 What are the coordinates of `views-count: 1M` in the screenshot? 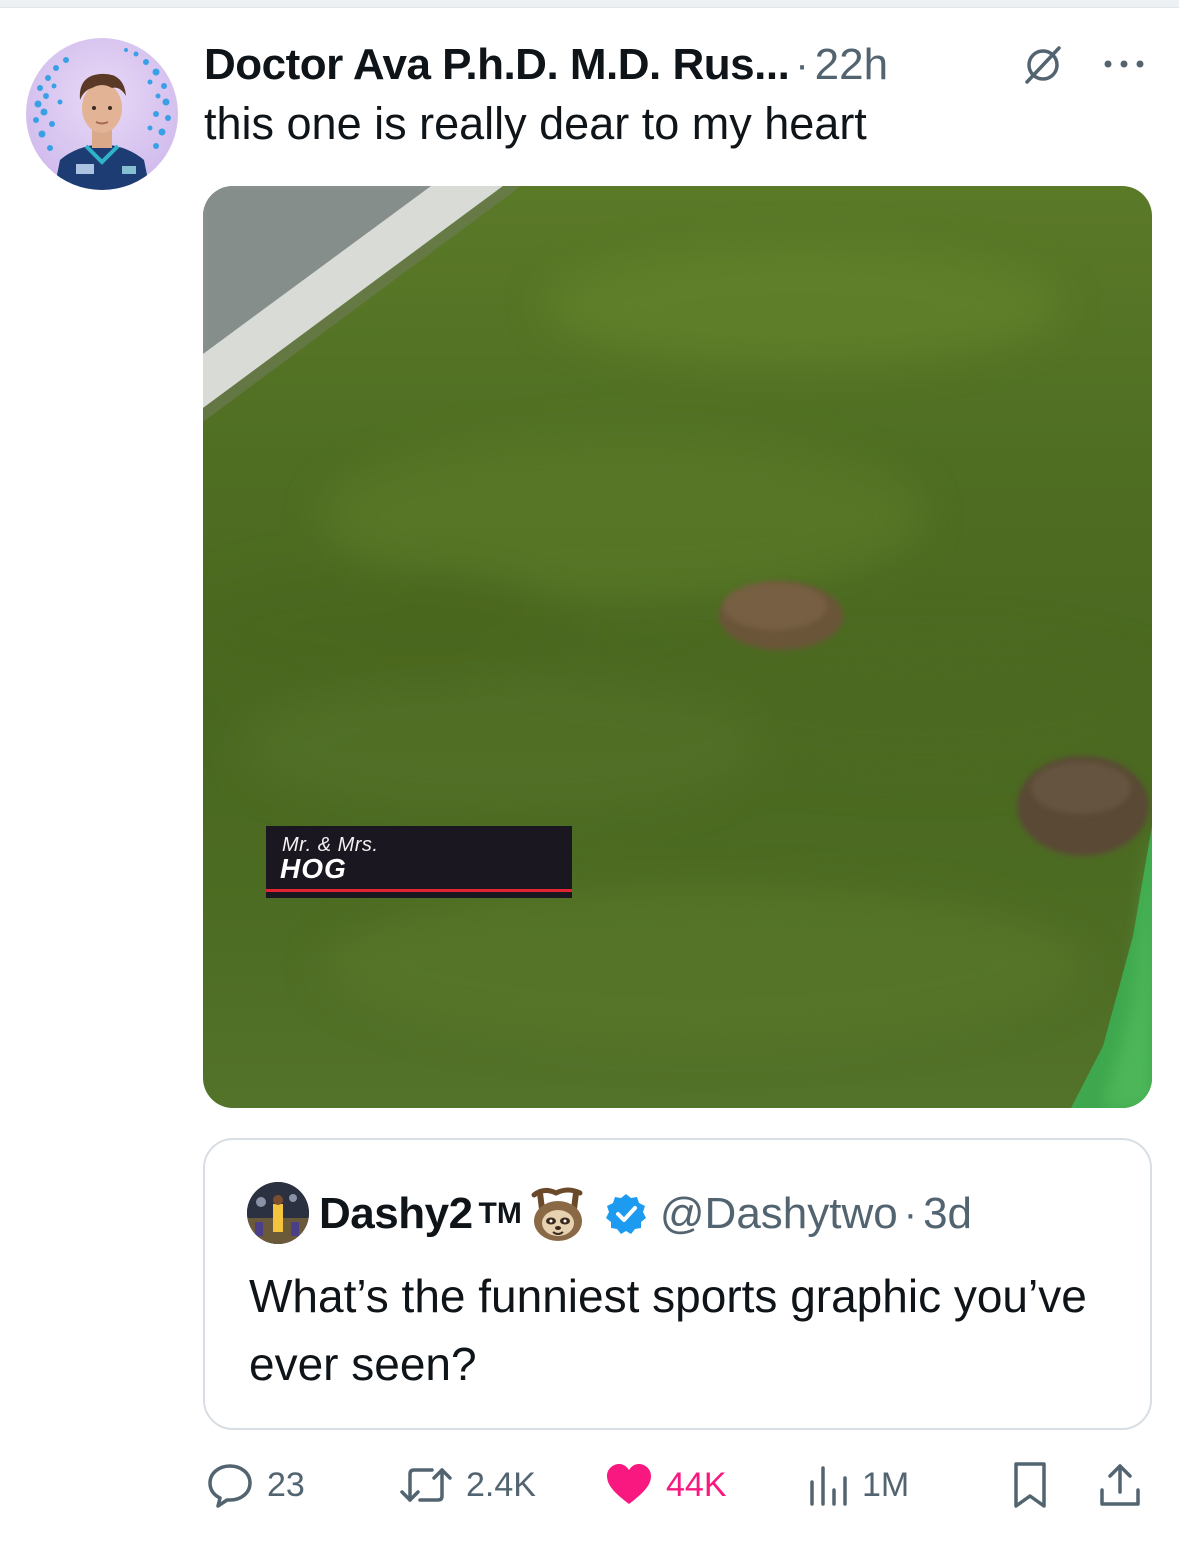 It's located at (886, 1484).